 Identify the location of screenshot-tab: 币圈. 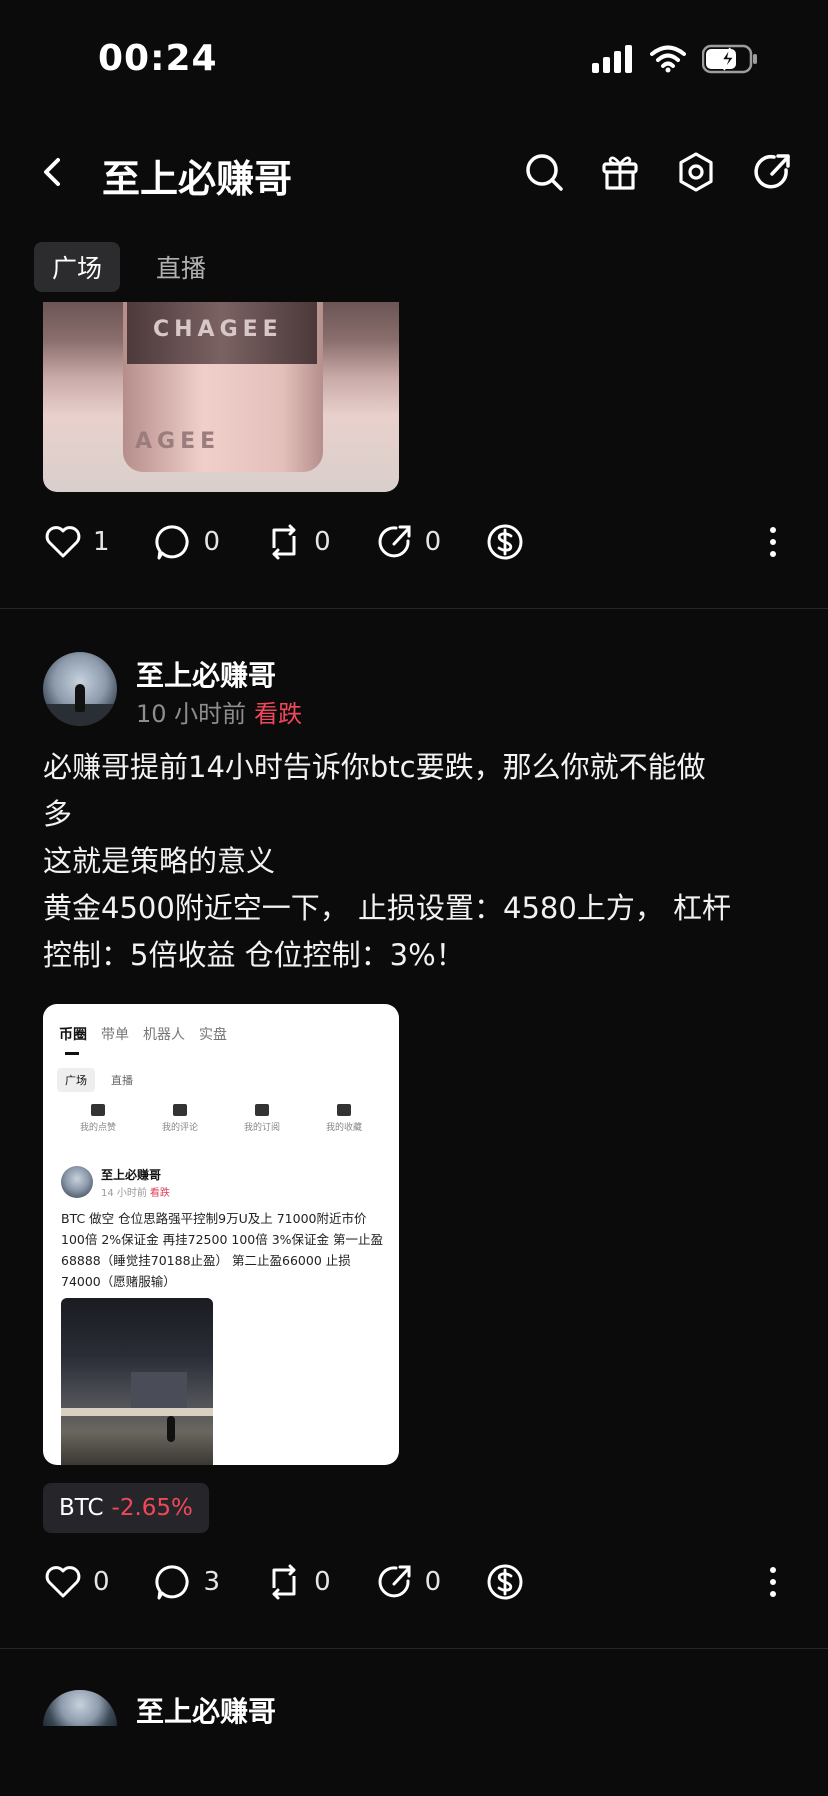
(73, 1035).